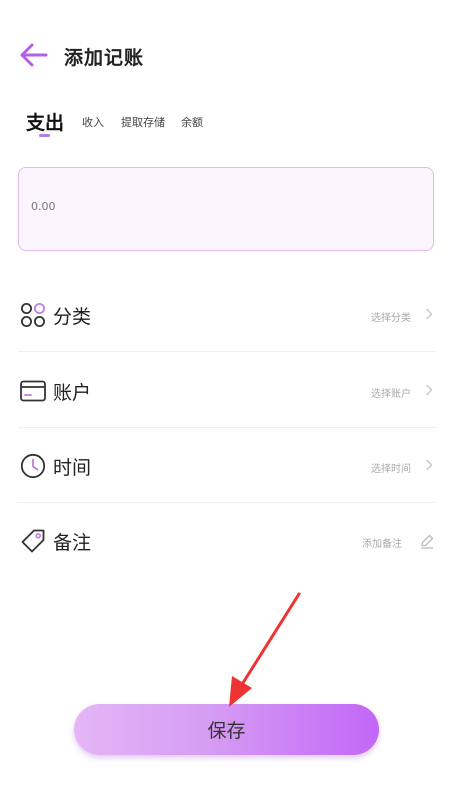 This screenshot has width=451, height=792. I want to click on time-row: 时间 选择时间, so click(226, 466).